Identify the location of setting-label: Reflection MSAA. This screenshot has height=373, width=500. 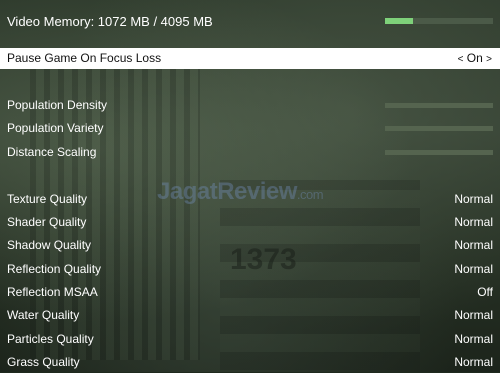
(52, 292).